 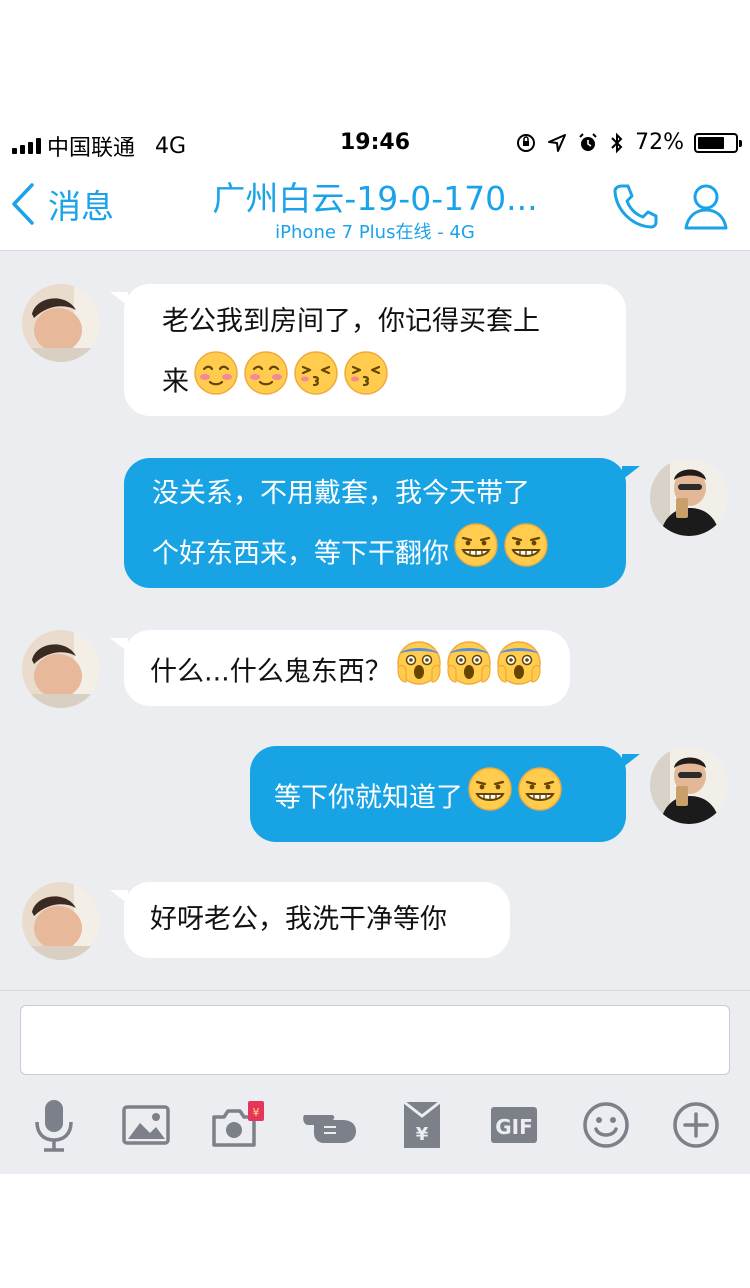 I want to click on image-icon, so click(x=146, y=1125).